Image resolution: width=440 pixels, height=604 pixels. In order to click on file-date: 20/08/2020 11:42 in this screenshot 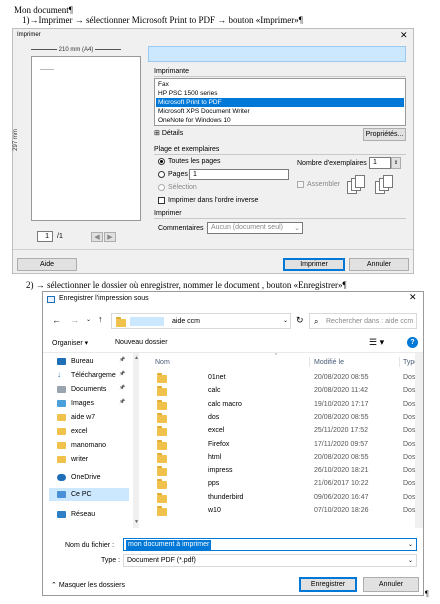, I will do `click(341, 391)`.